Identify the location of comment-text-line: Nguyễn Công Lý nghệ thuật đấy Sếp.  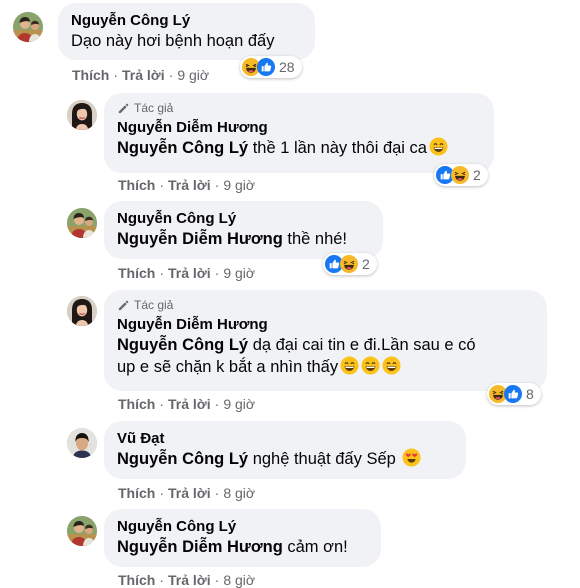
(285, 459).